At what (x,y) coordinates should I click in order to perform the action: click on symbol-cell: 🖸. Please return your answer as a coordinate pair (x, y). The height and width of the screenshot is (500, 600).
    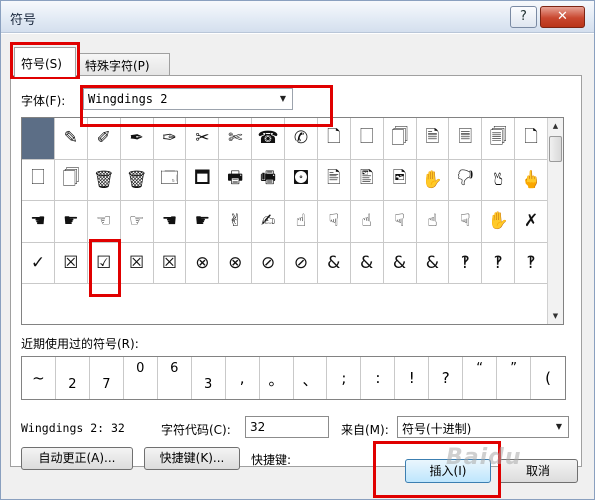
    Looking at the image, I should click on (301, 180).